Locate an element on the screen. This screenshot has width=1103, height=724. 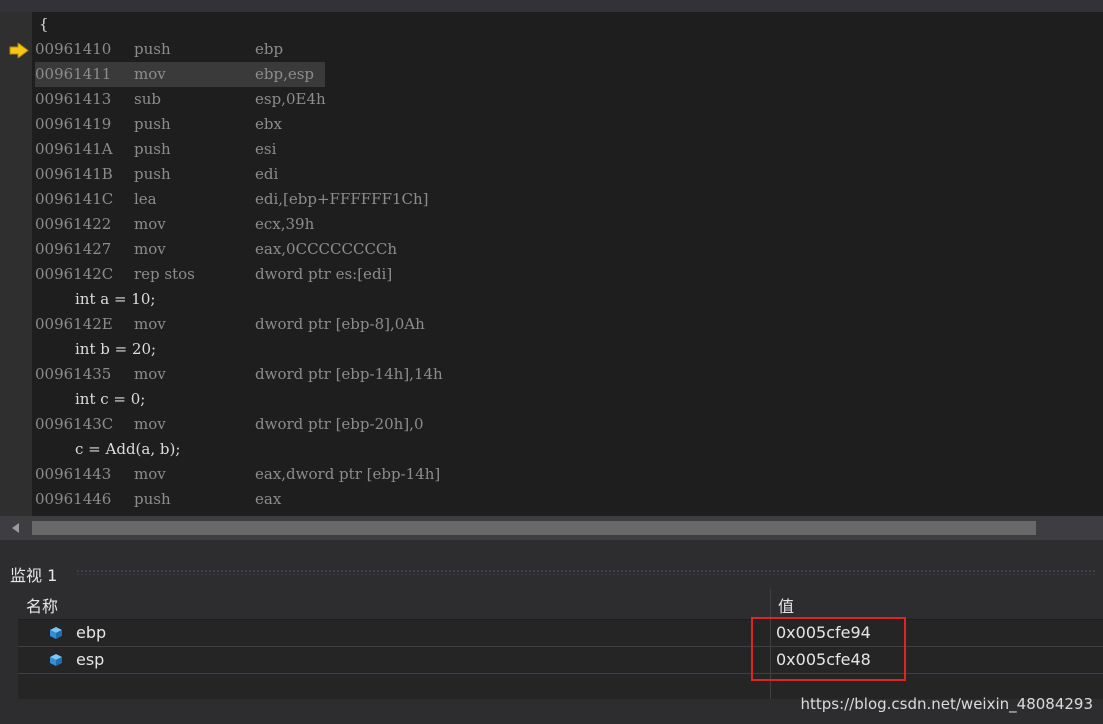
asm-operands: esi is located at coordinates (266, 149).